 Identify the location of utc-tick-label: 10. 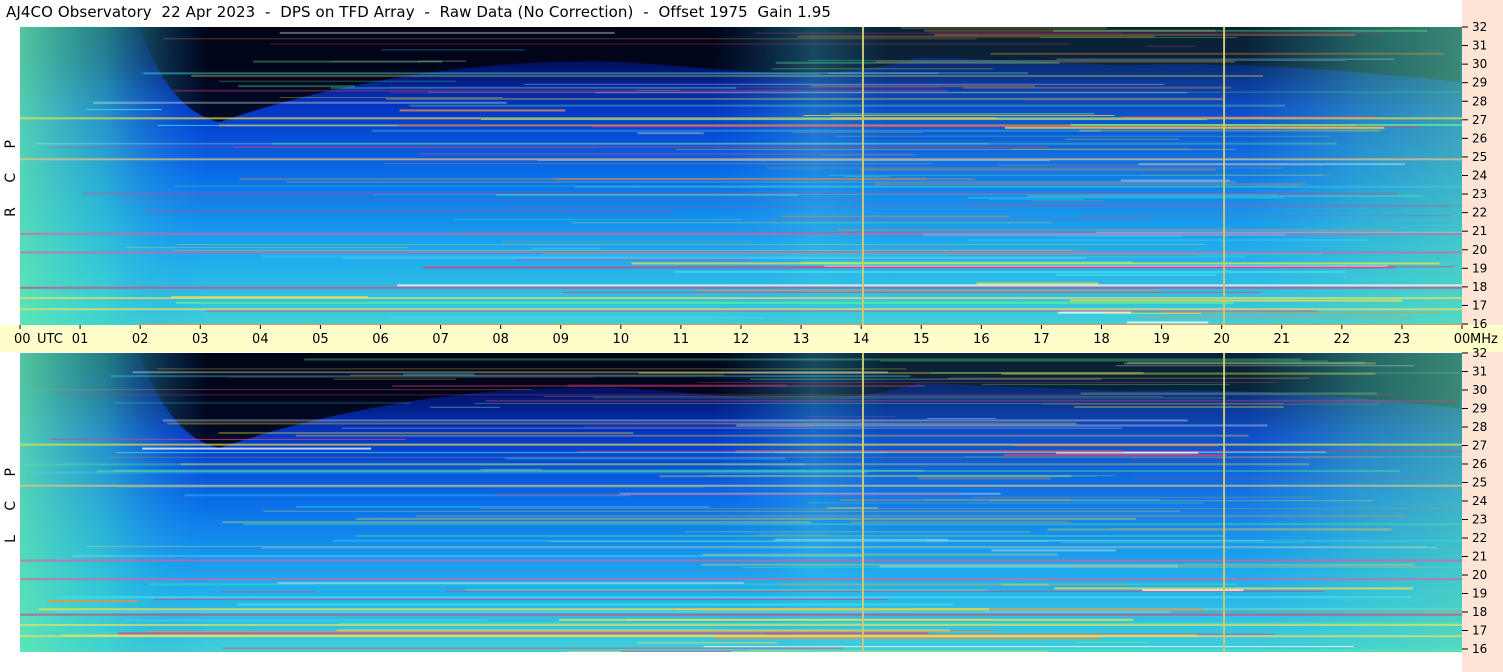
(621, 339).